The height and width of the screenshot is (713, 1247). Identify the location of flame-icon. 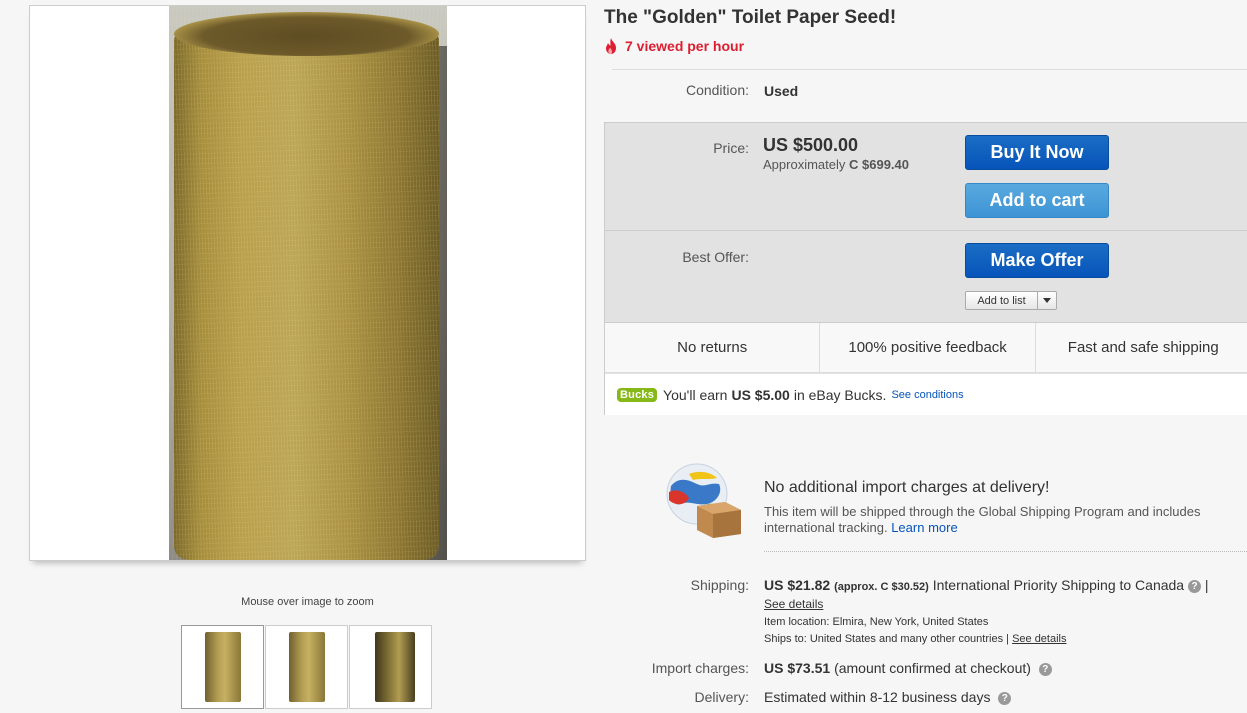
(611, 46).